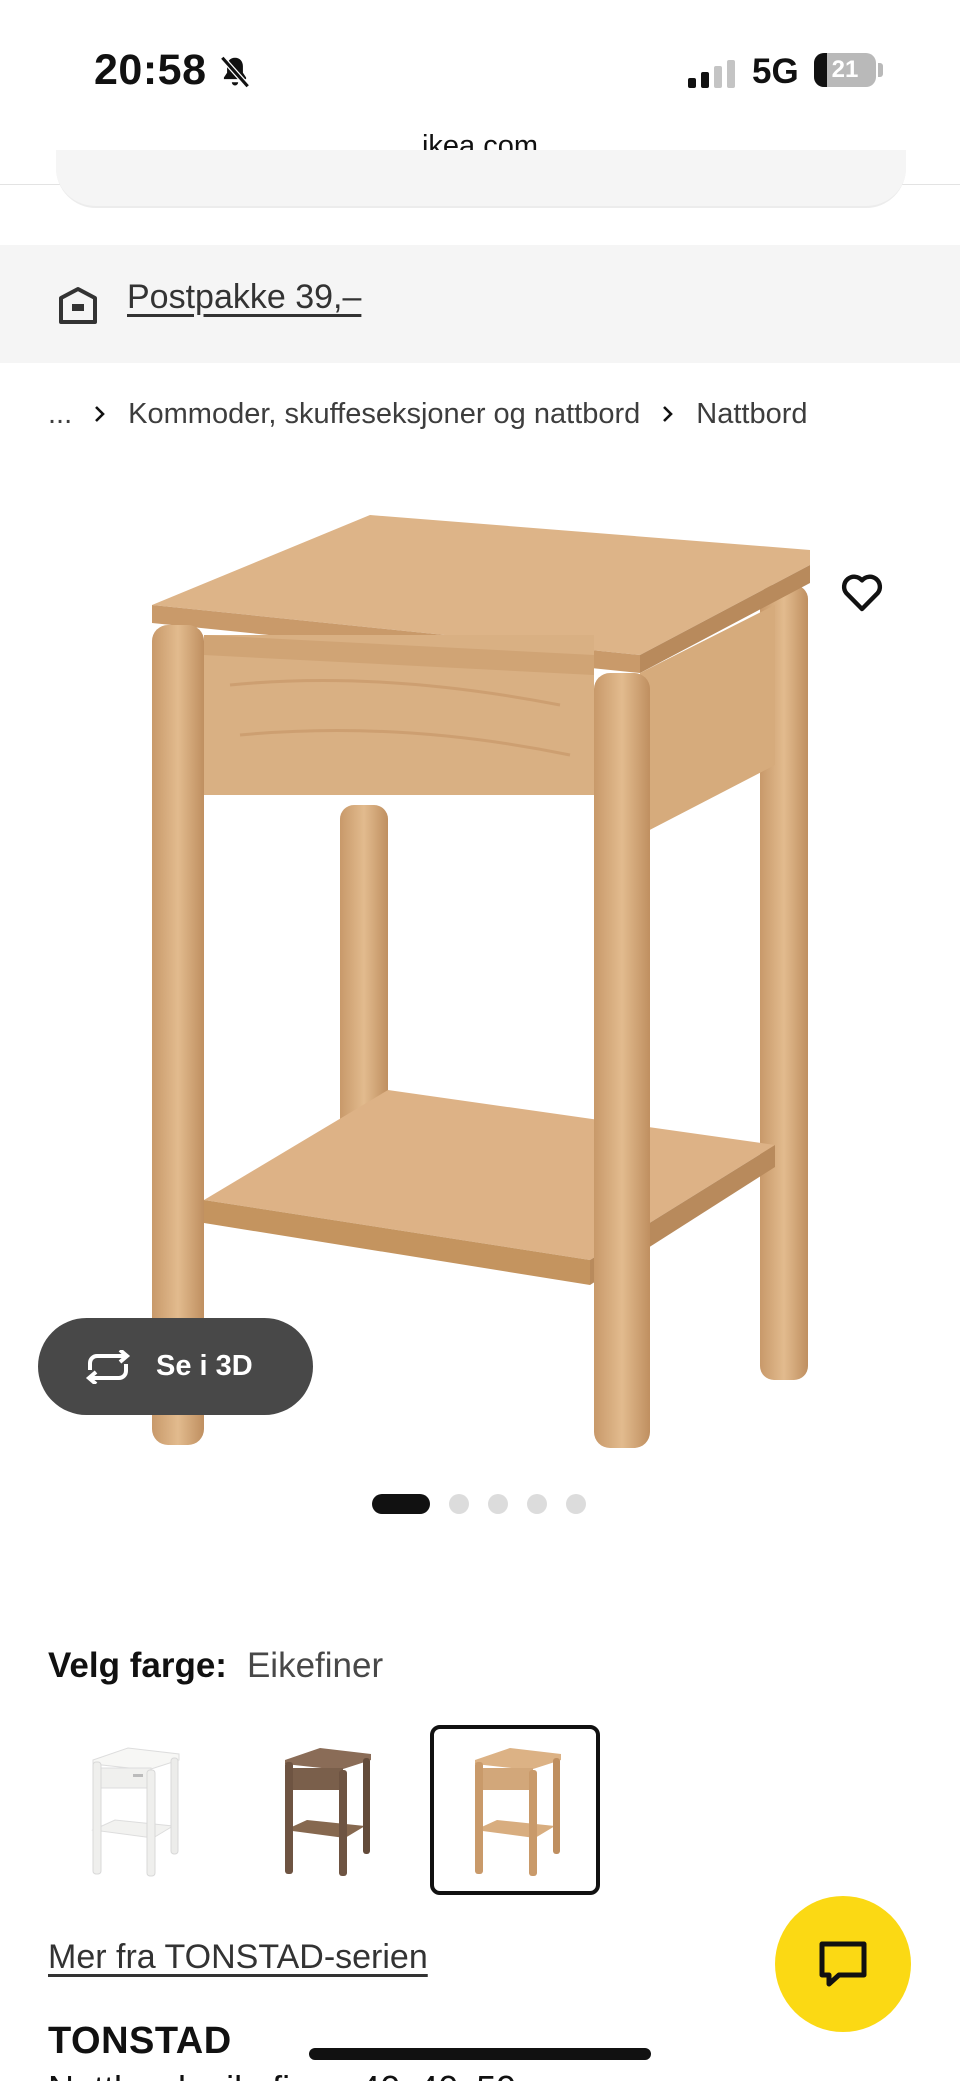  What do you see at coordinates (518, 1812) in the screenshot?
I see `nightstand-oak-thumbnail` at bounding box center [518, 1812].